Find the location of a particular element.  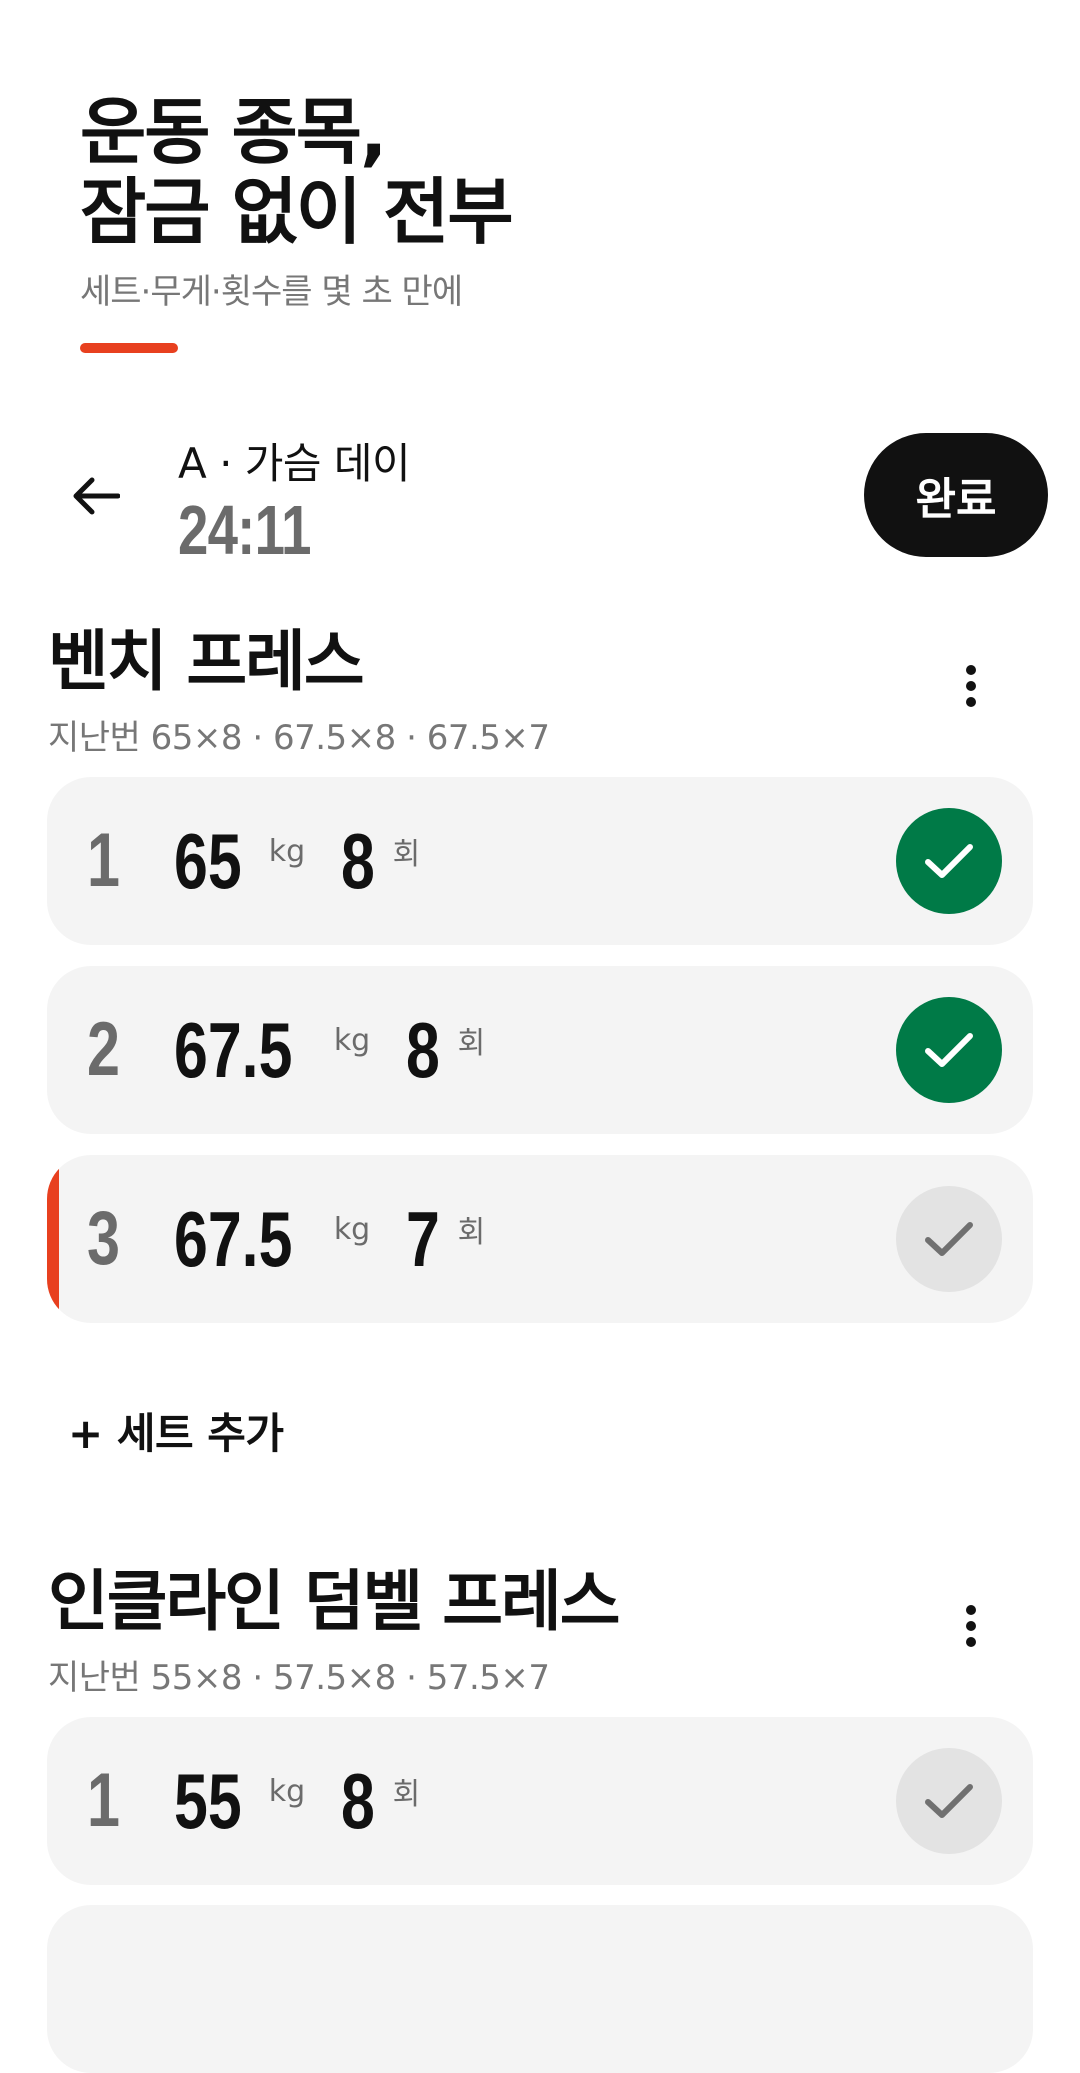

exercise-previous: 지난번 65×8 · 67.5×8 · 67.5×7 is located at coordinates (299, 738).